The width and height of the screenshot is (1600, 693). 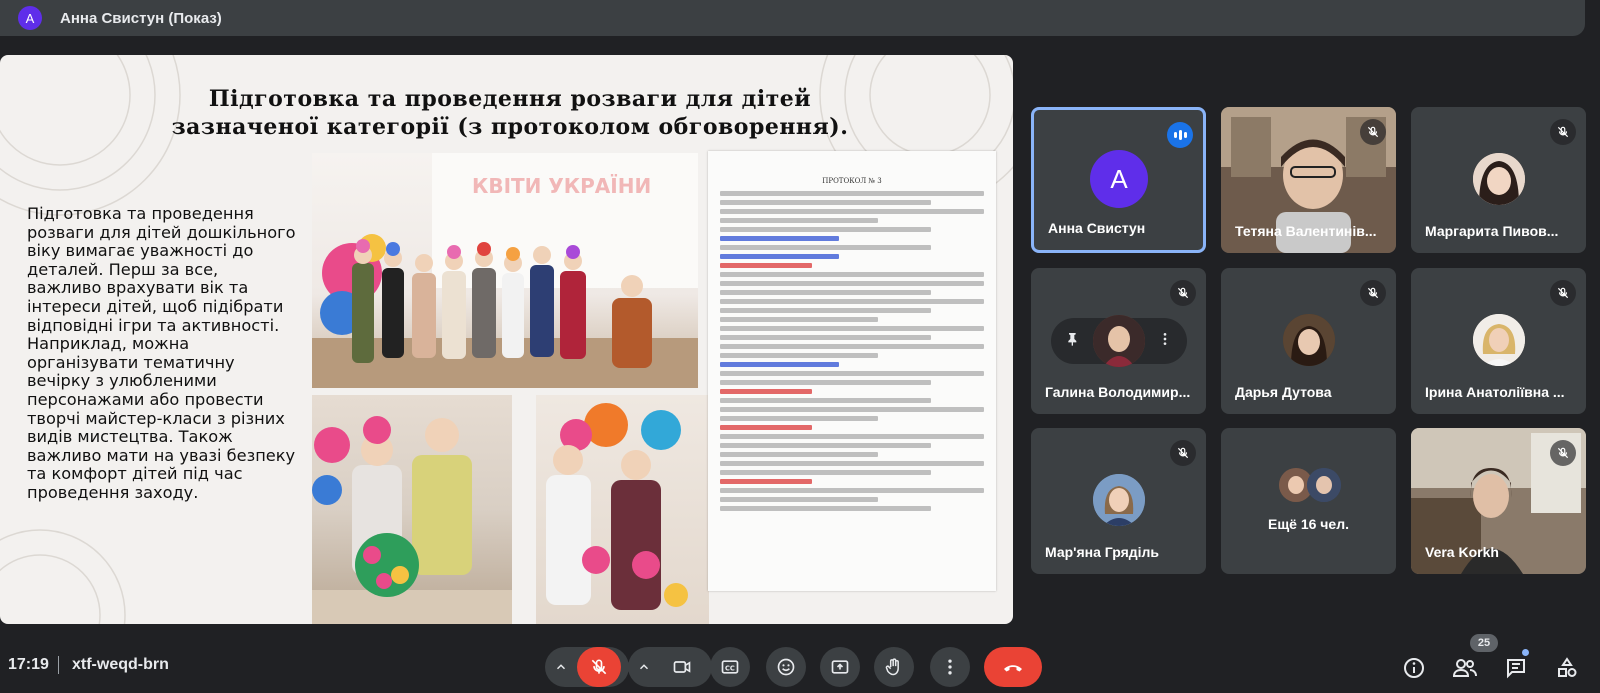 I want to click on camera-button, so click(x=682, y=667).